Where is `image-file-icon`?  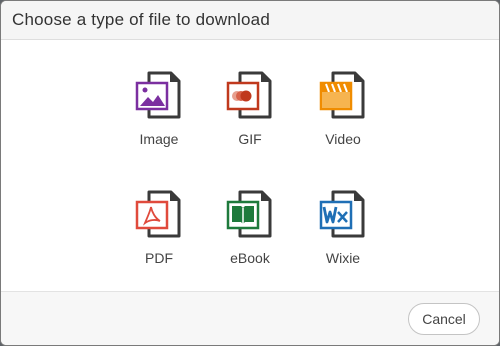 image-file-icon is located at coordinates (158, 95).